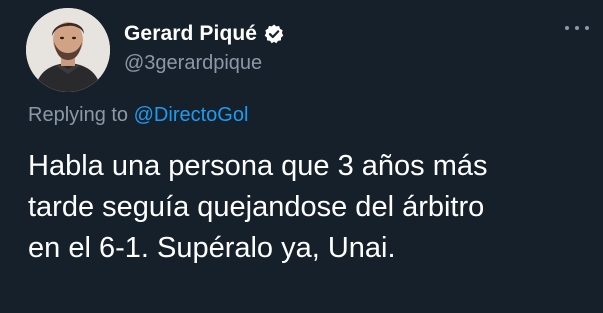  What do you see at coordinates (81, 115) in the screenshot?
I see `replying-to-label: Replying to` at bounding box center [81, 115].